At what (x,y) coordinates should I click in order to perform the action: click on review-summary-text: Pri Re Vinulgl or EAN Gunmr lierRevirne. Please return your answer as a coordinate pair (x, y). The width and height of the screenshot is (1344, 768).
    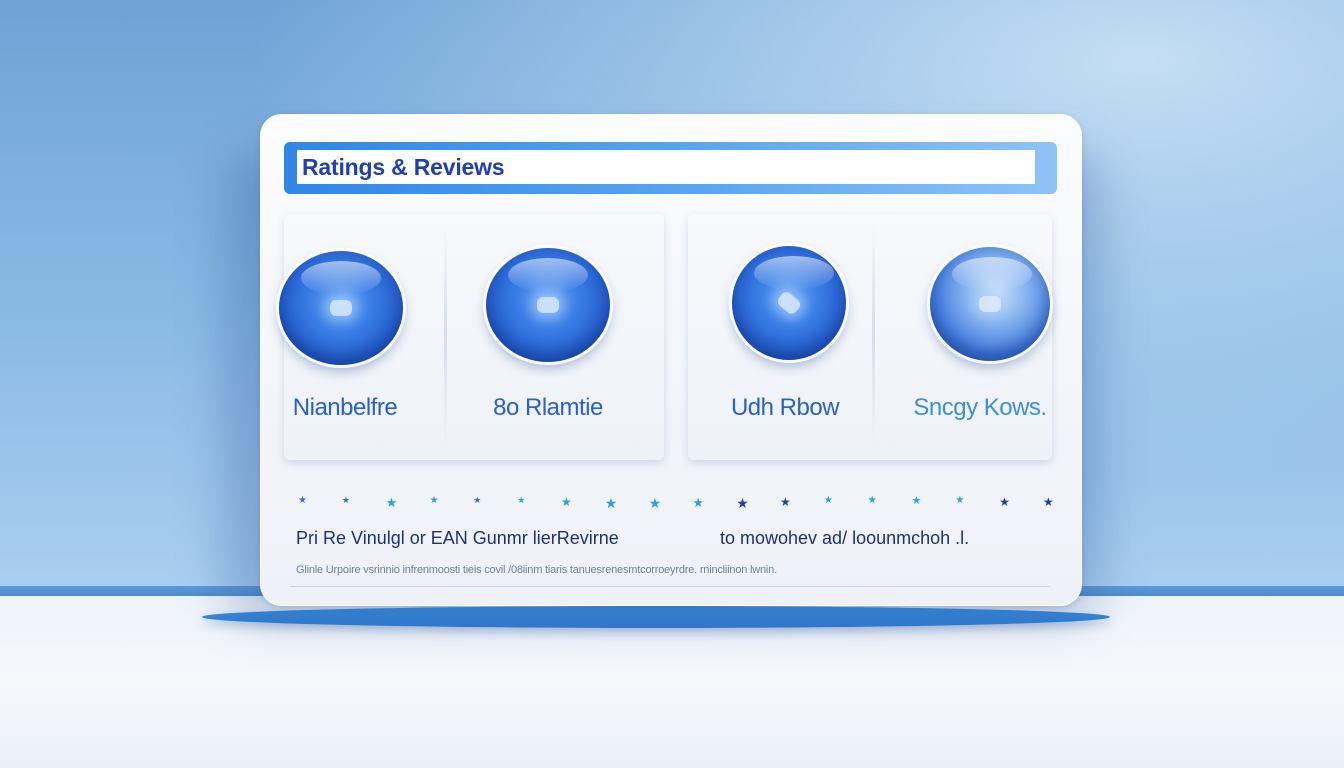
    Looking at the image, I should click on (457, 538).